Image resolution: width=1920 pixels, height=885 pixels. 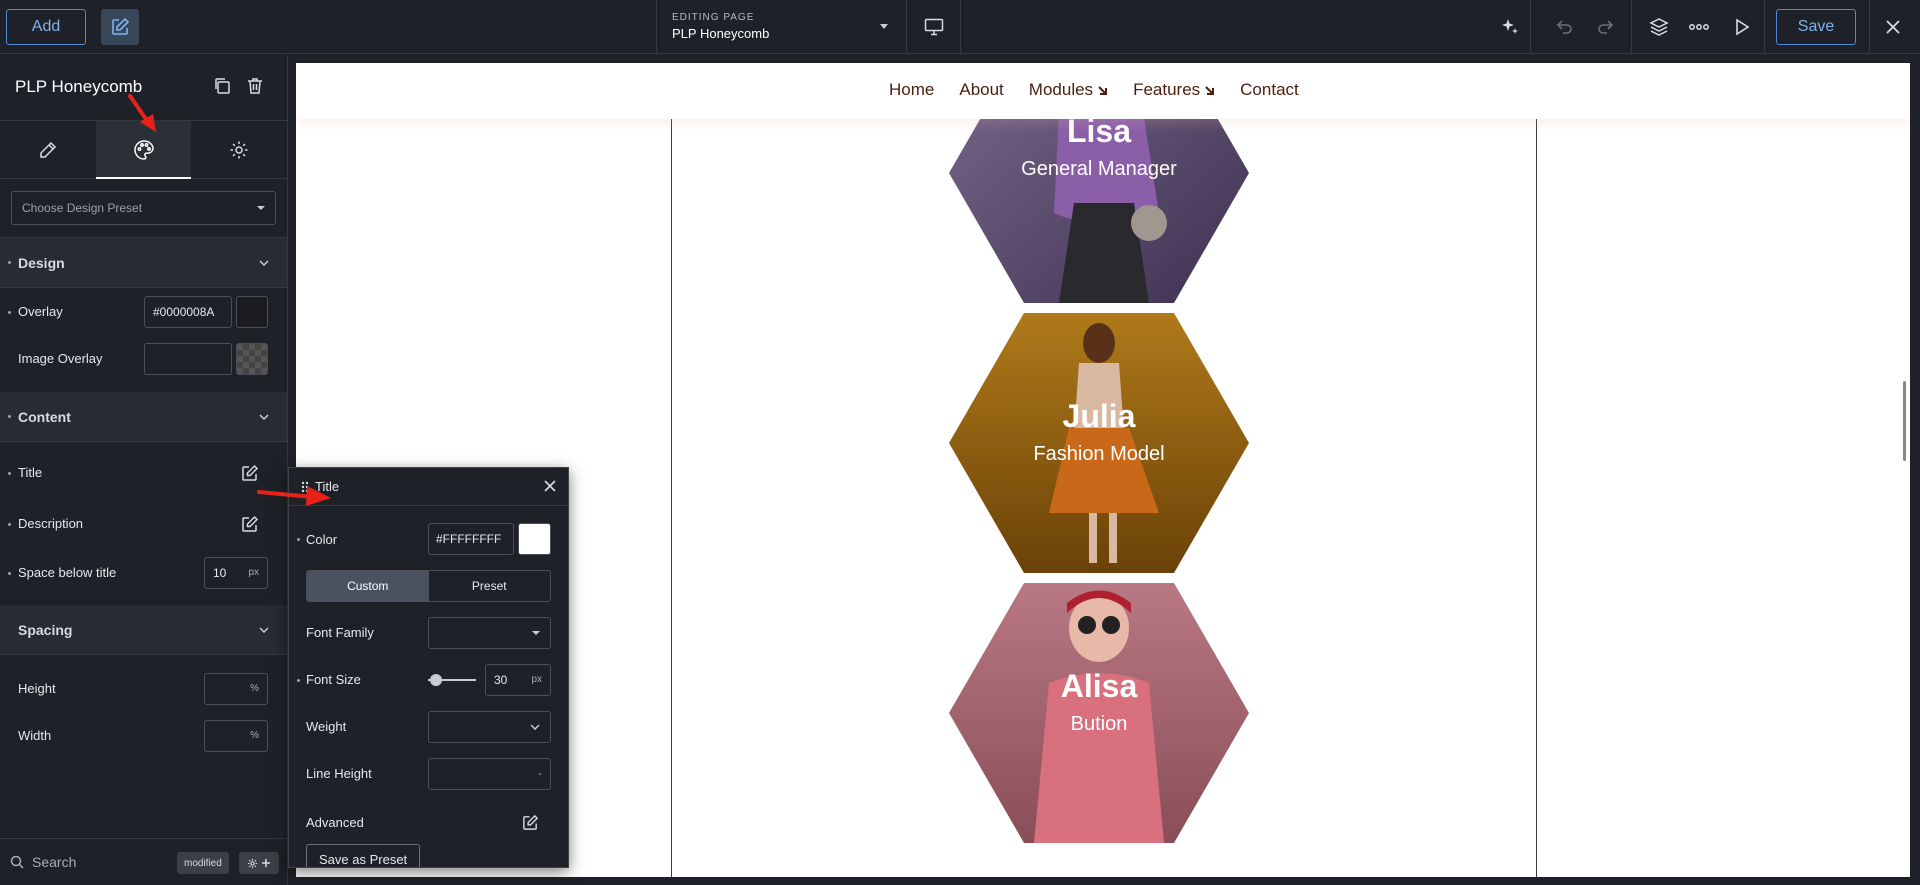 What do you see at coordinates (1904, 421) in the screenshot?
I see `canvas-scrollbar` at bounding box center [1904, 421].